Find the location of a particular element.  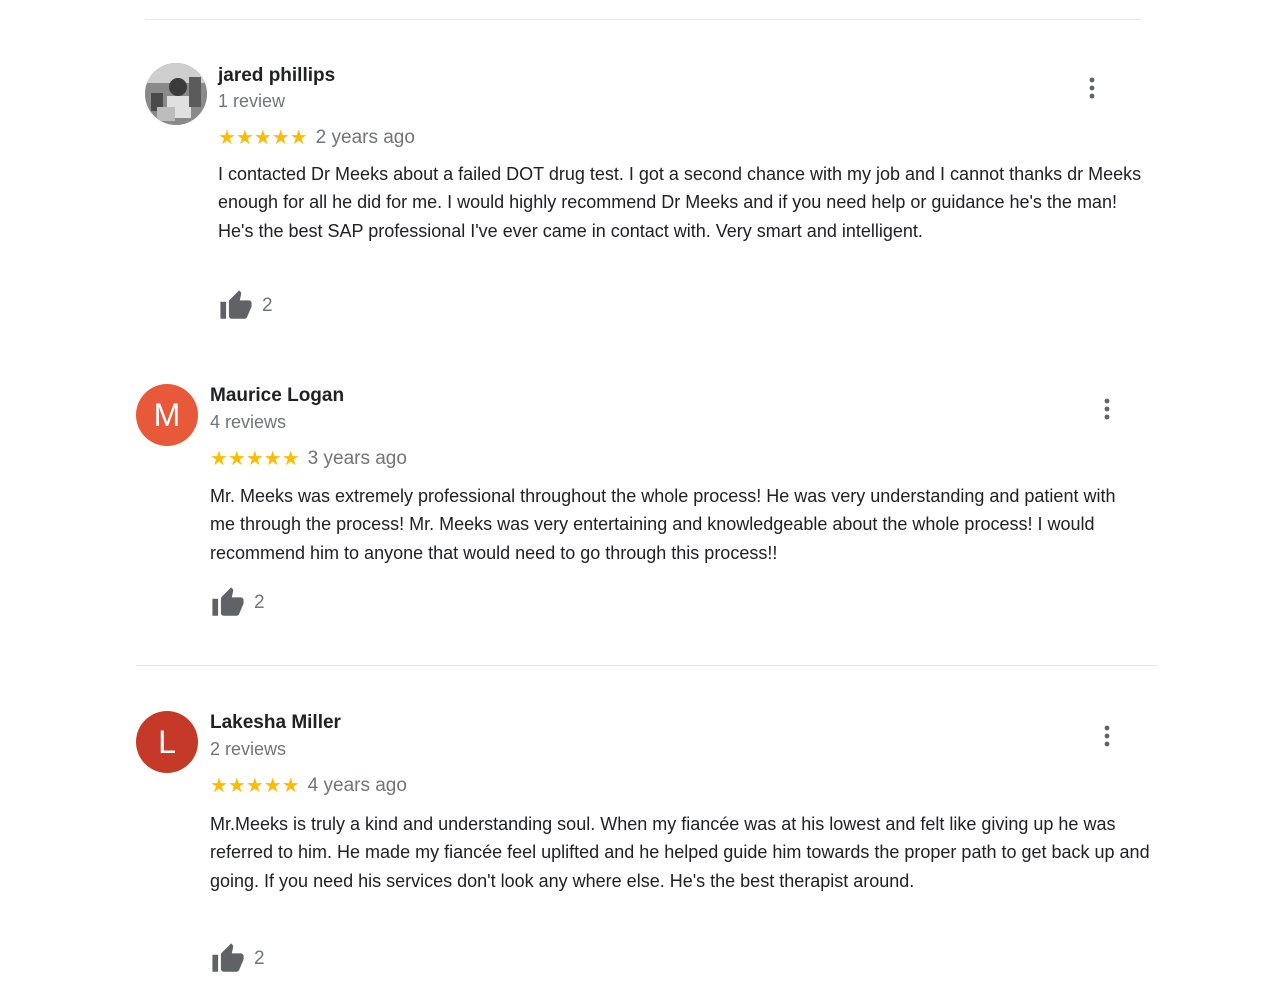

review-date: 3 years ago is located at coordinates (357, 458).